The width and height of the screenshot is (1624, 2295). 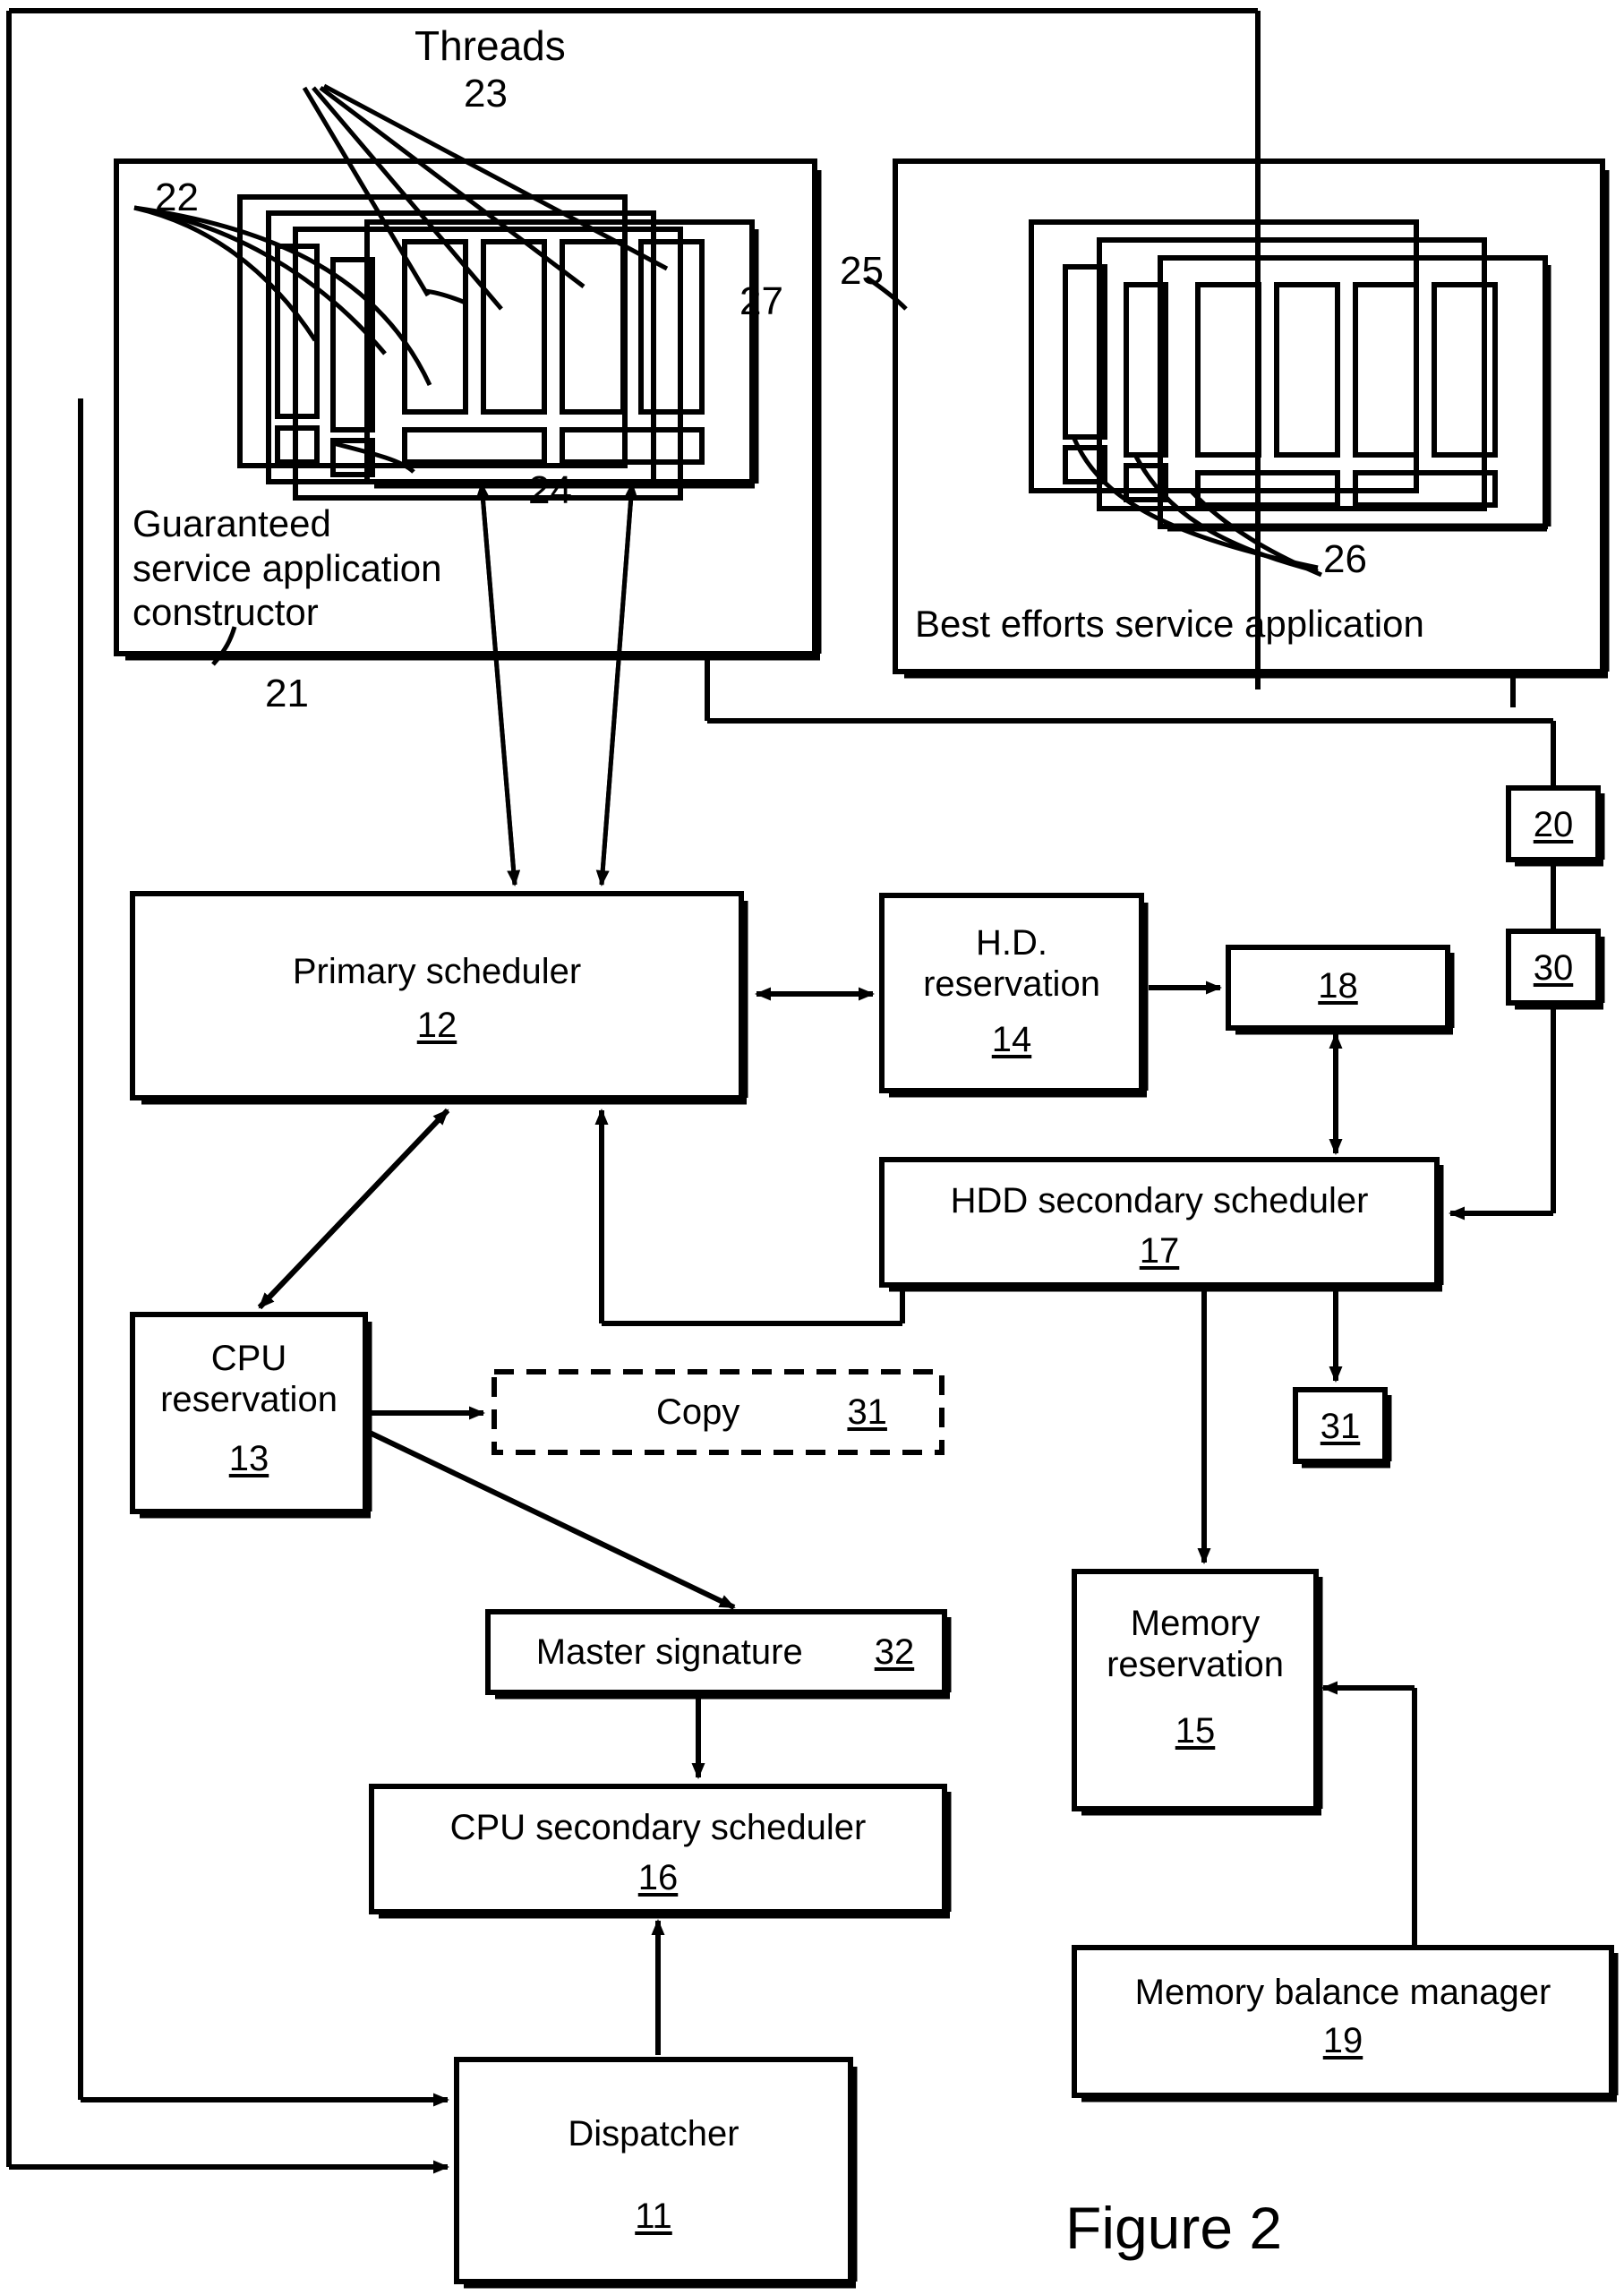 What do you see at coordinates (225, 612) in the screenshot?
I see `guaranteed-caption-line3: constructor` at bounding box center [225, 612].